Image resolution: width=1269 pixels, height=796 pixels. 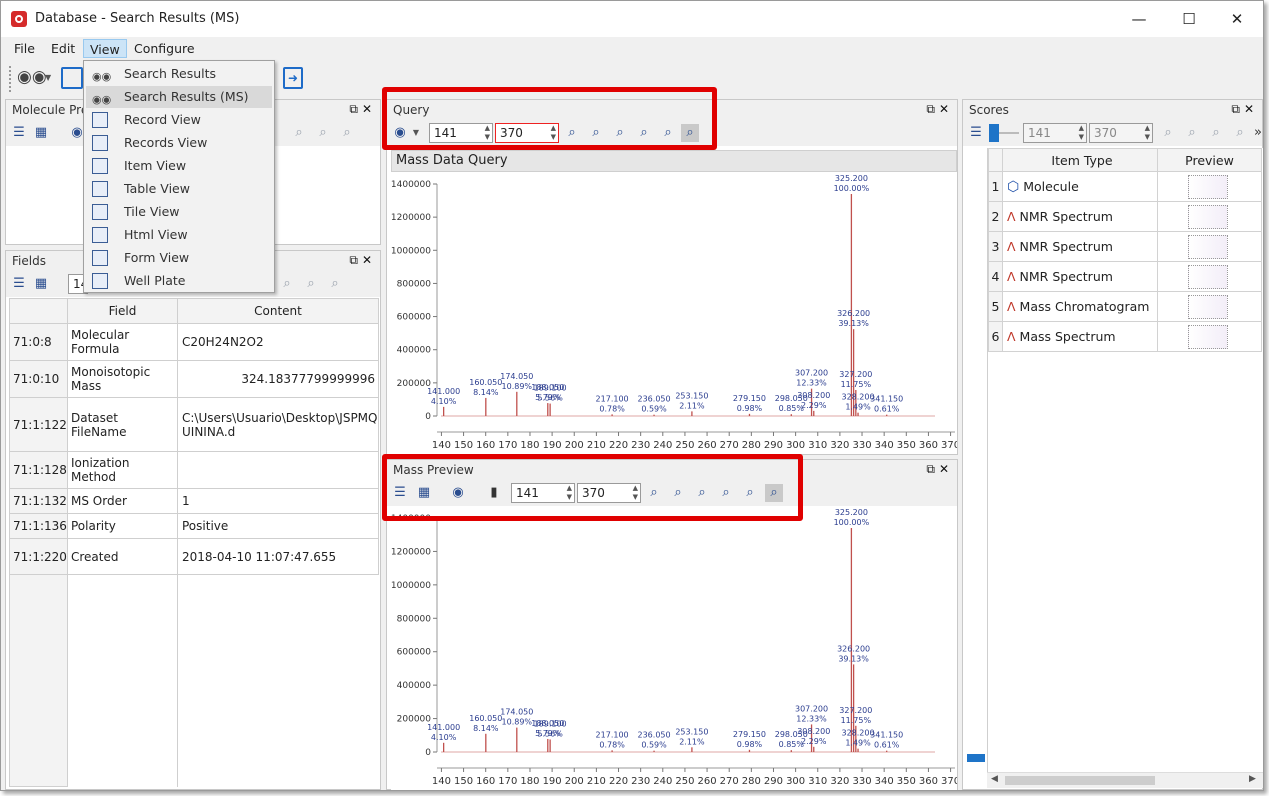 What do you see at coordinates (749, 398) in the screenshot?
I see `peak-mz-label: 279.150` at bounding box center [749, 398].